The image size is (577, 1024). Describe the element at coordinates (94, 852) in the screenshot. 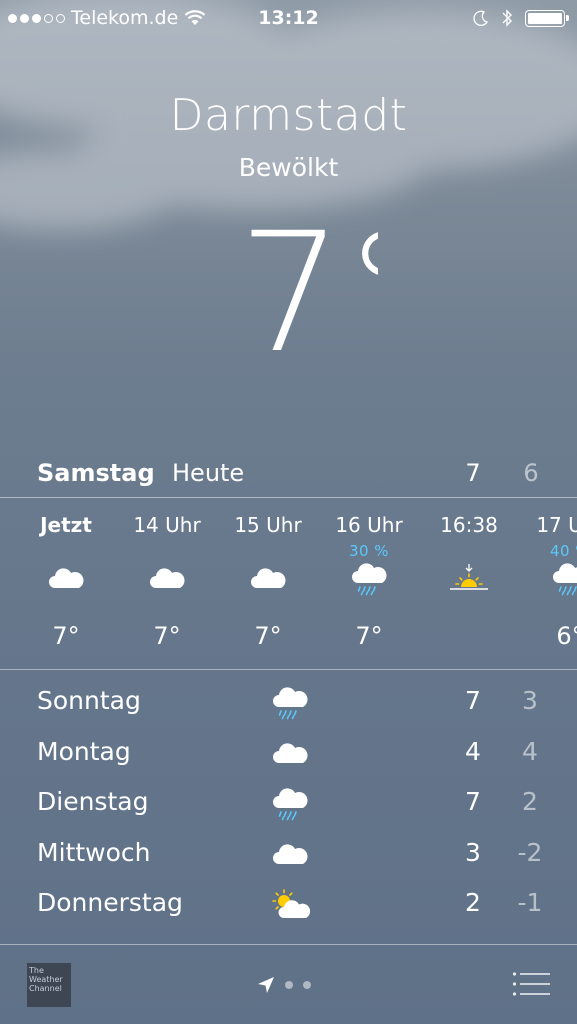

I see `day-name: Mittwoch` at that location.